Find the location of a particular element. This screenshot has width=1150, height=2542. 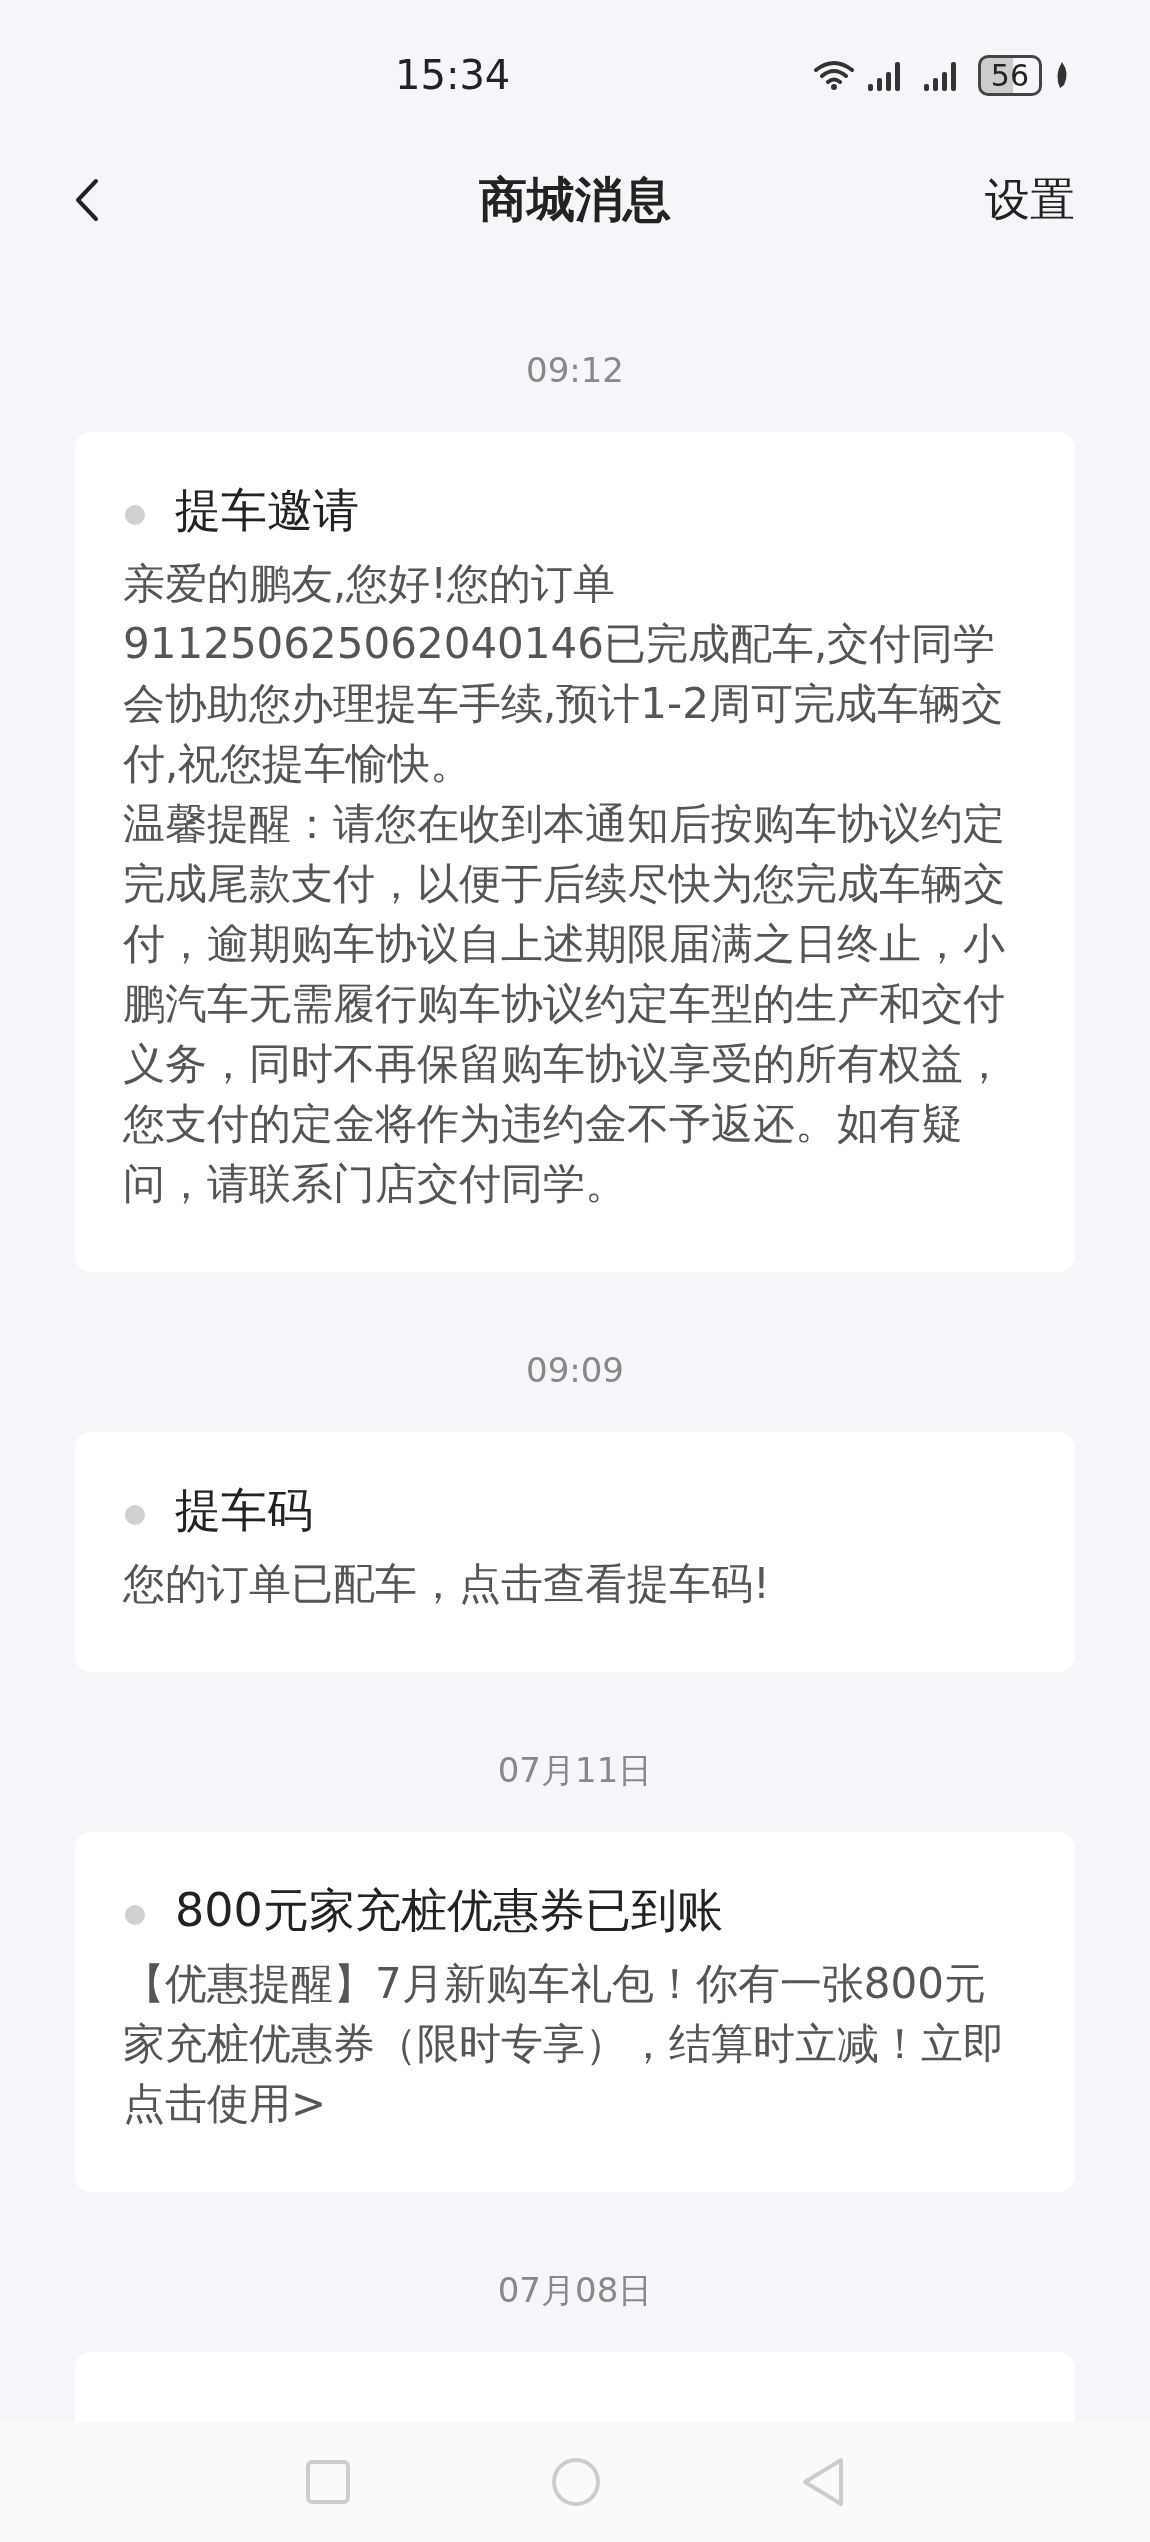

battery-level: 56 is located at coordinates (1009, 75).